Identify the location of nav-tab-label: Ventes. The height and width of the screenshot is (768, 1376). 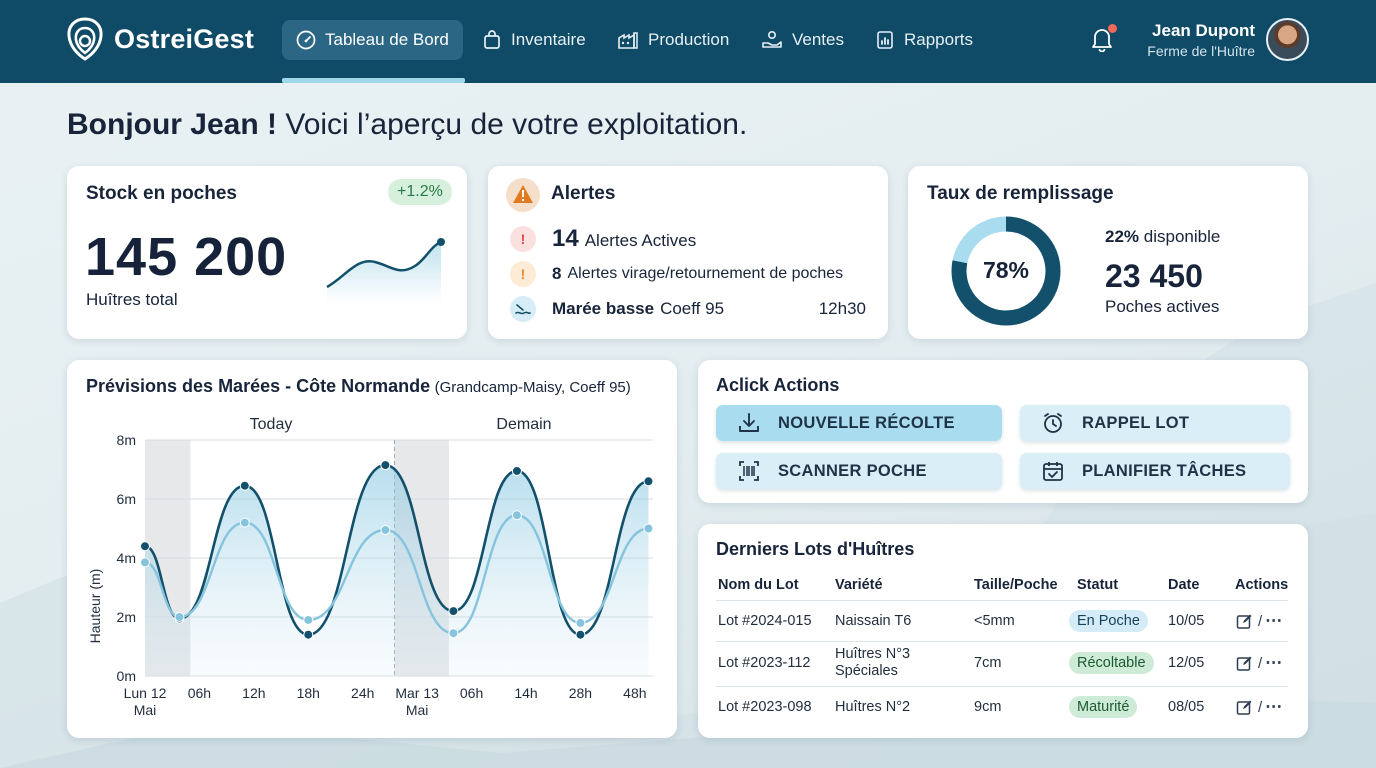
(818, 39).